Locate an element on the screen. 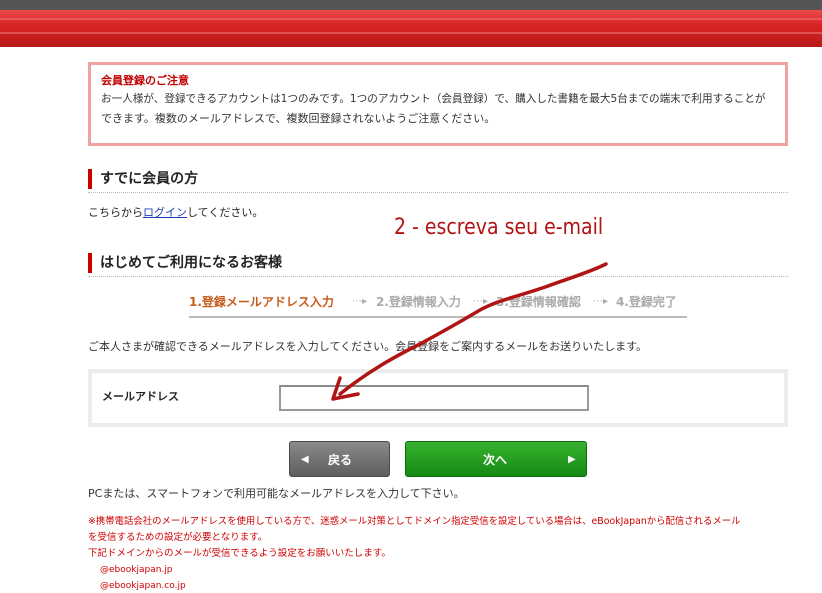 The width and height of the screenshot is (822, 593). existing-member-heading: すでに会員の方 is located at coordinates (438, 180).